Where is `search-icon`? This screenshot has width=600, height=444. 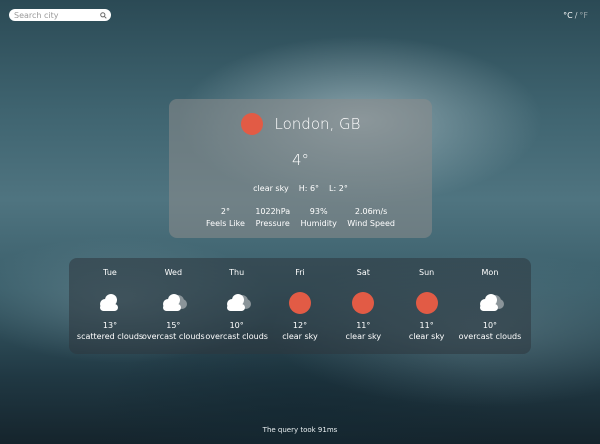 search-icon is located at coordinates (103, 15).